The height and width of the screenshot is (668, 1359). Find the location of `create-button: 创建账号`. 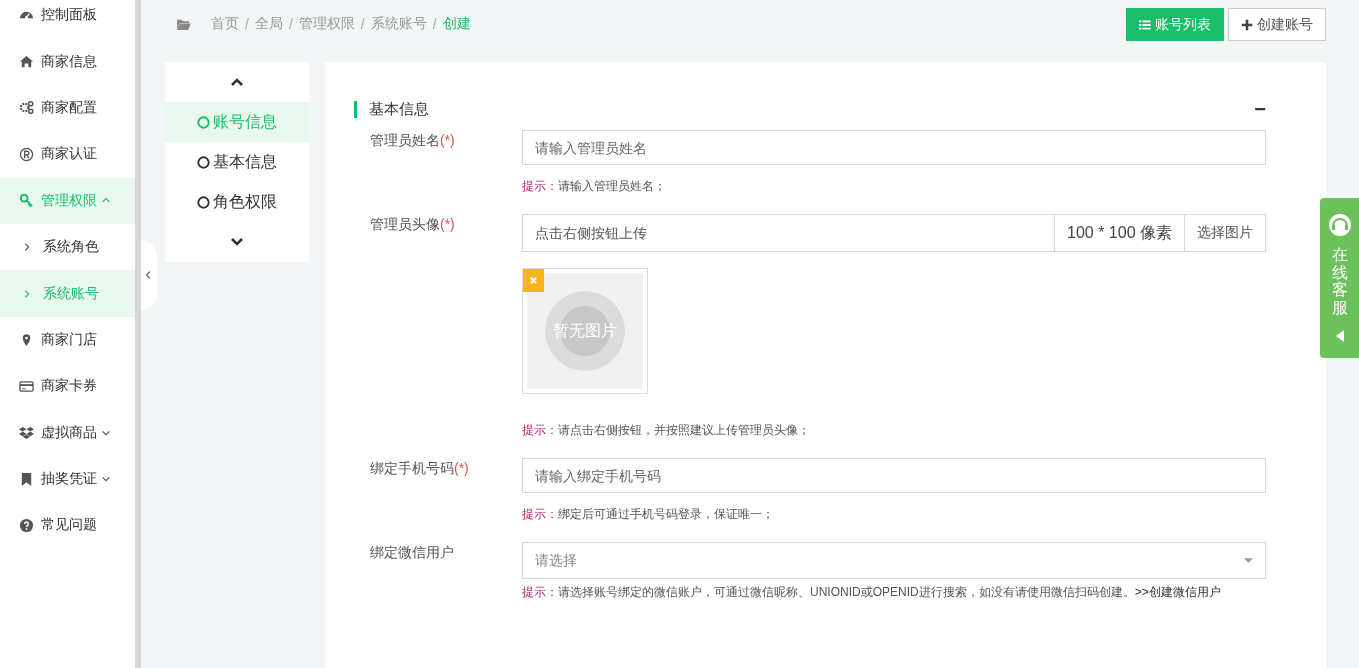

create-button: 创建账号 is located at coordinates (1277, 24).